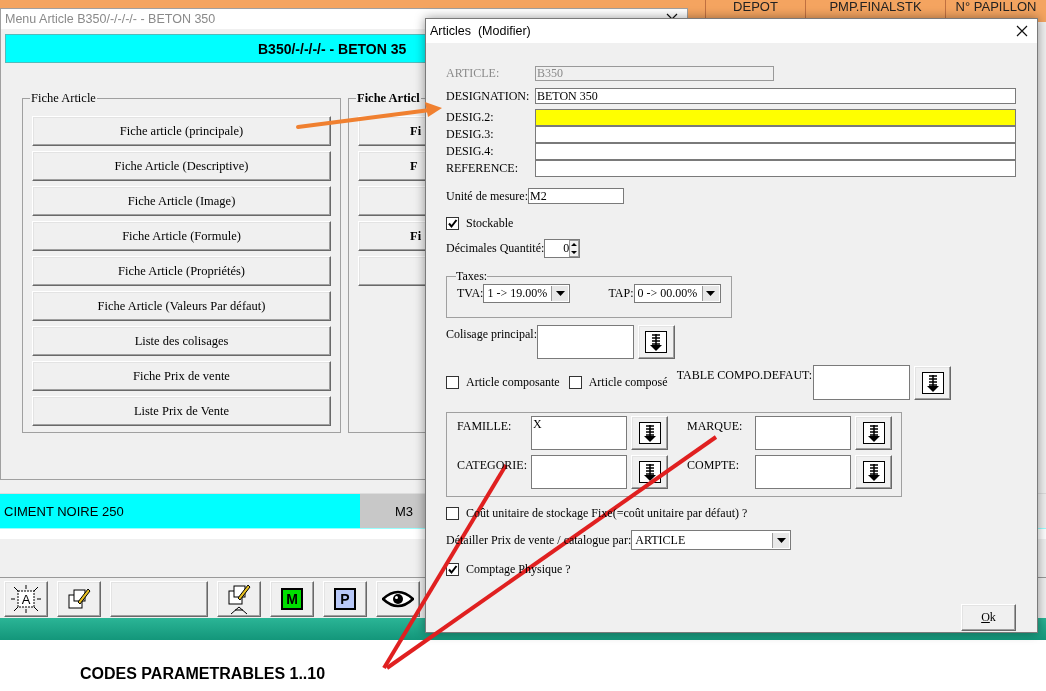  What do you see at coordinates (490, 223) in the screenshot?
I see `checkbox-label: Stockable` at bounding box center [490, 223].